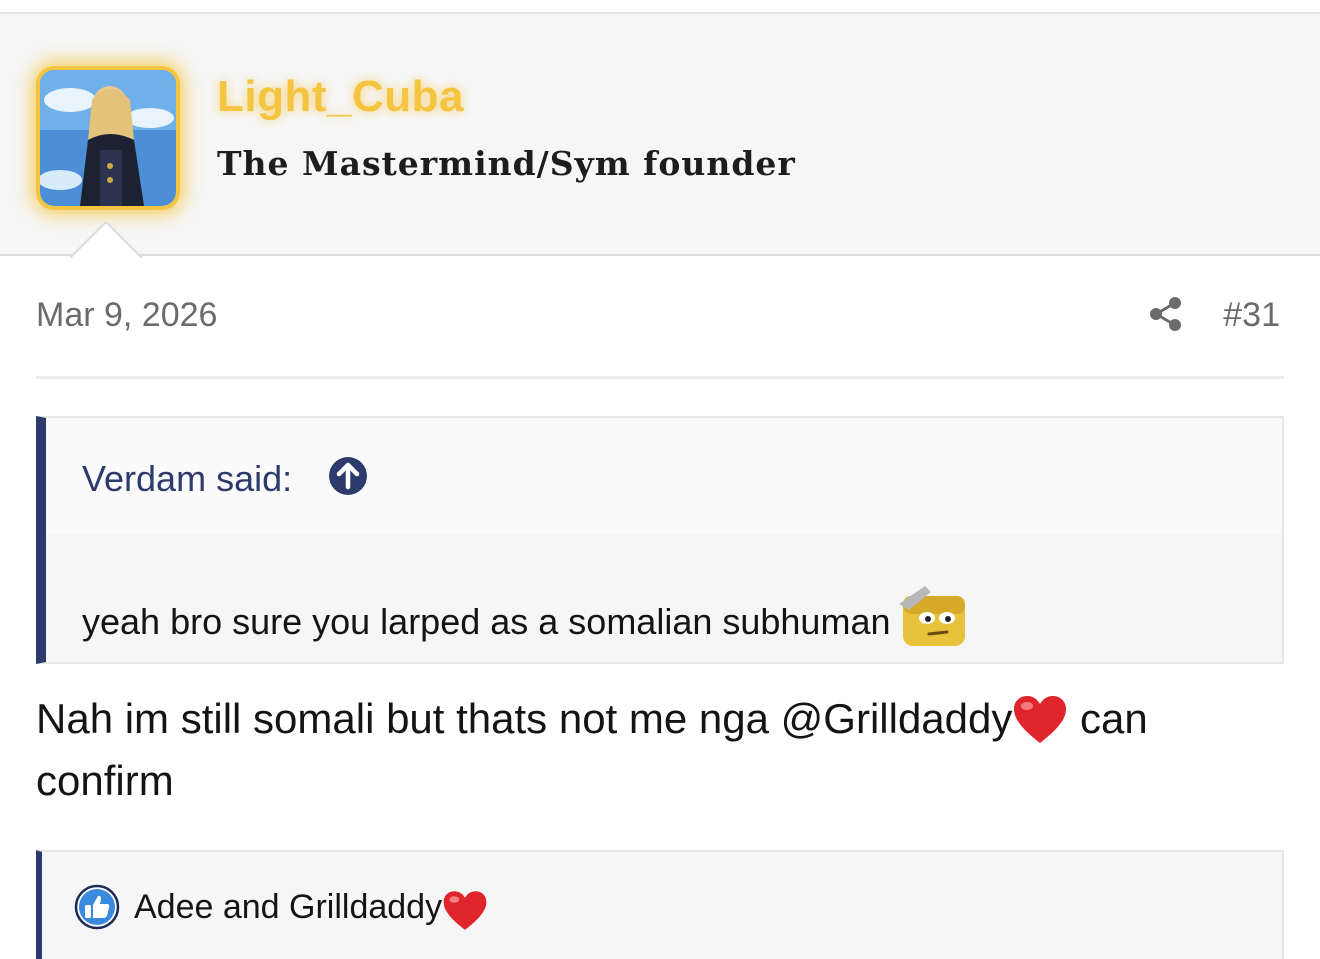 This screenshot has width=1320, height=959. Describe the element at coordinates (1166, 314) in the screenshot. I see `share-icon` at that location.